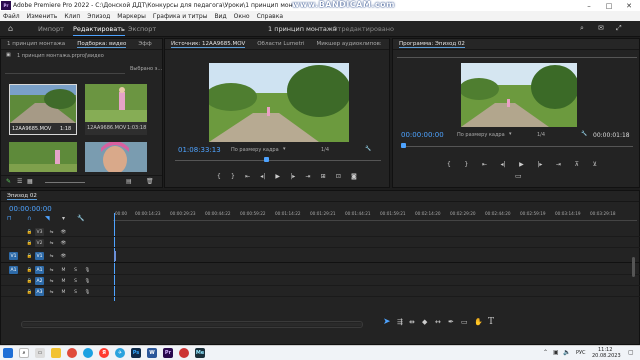 The width and height of the screenshot is (640, 360). Describe the element at coordinates (631, 352) in the screenshot. I see `notification-center-icon: ▢` at that location.